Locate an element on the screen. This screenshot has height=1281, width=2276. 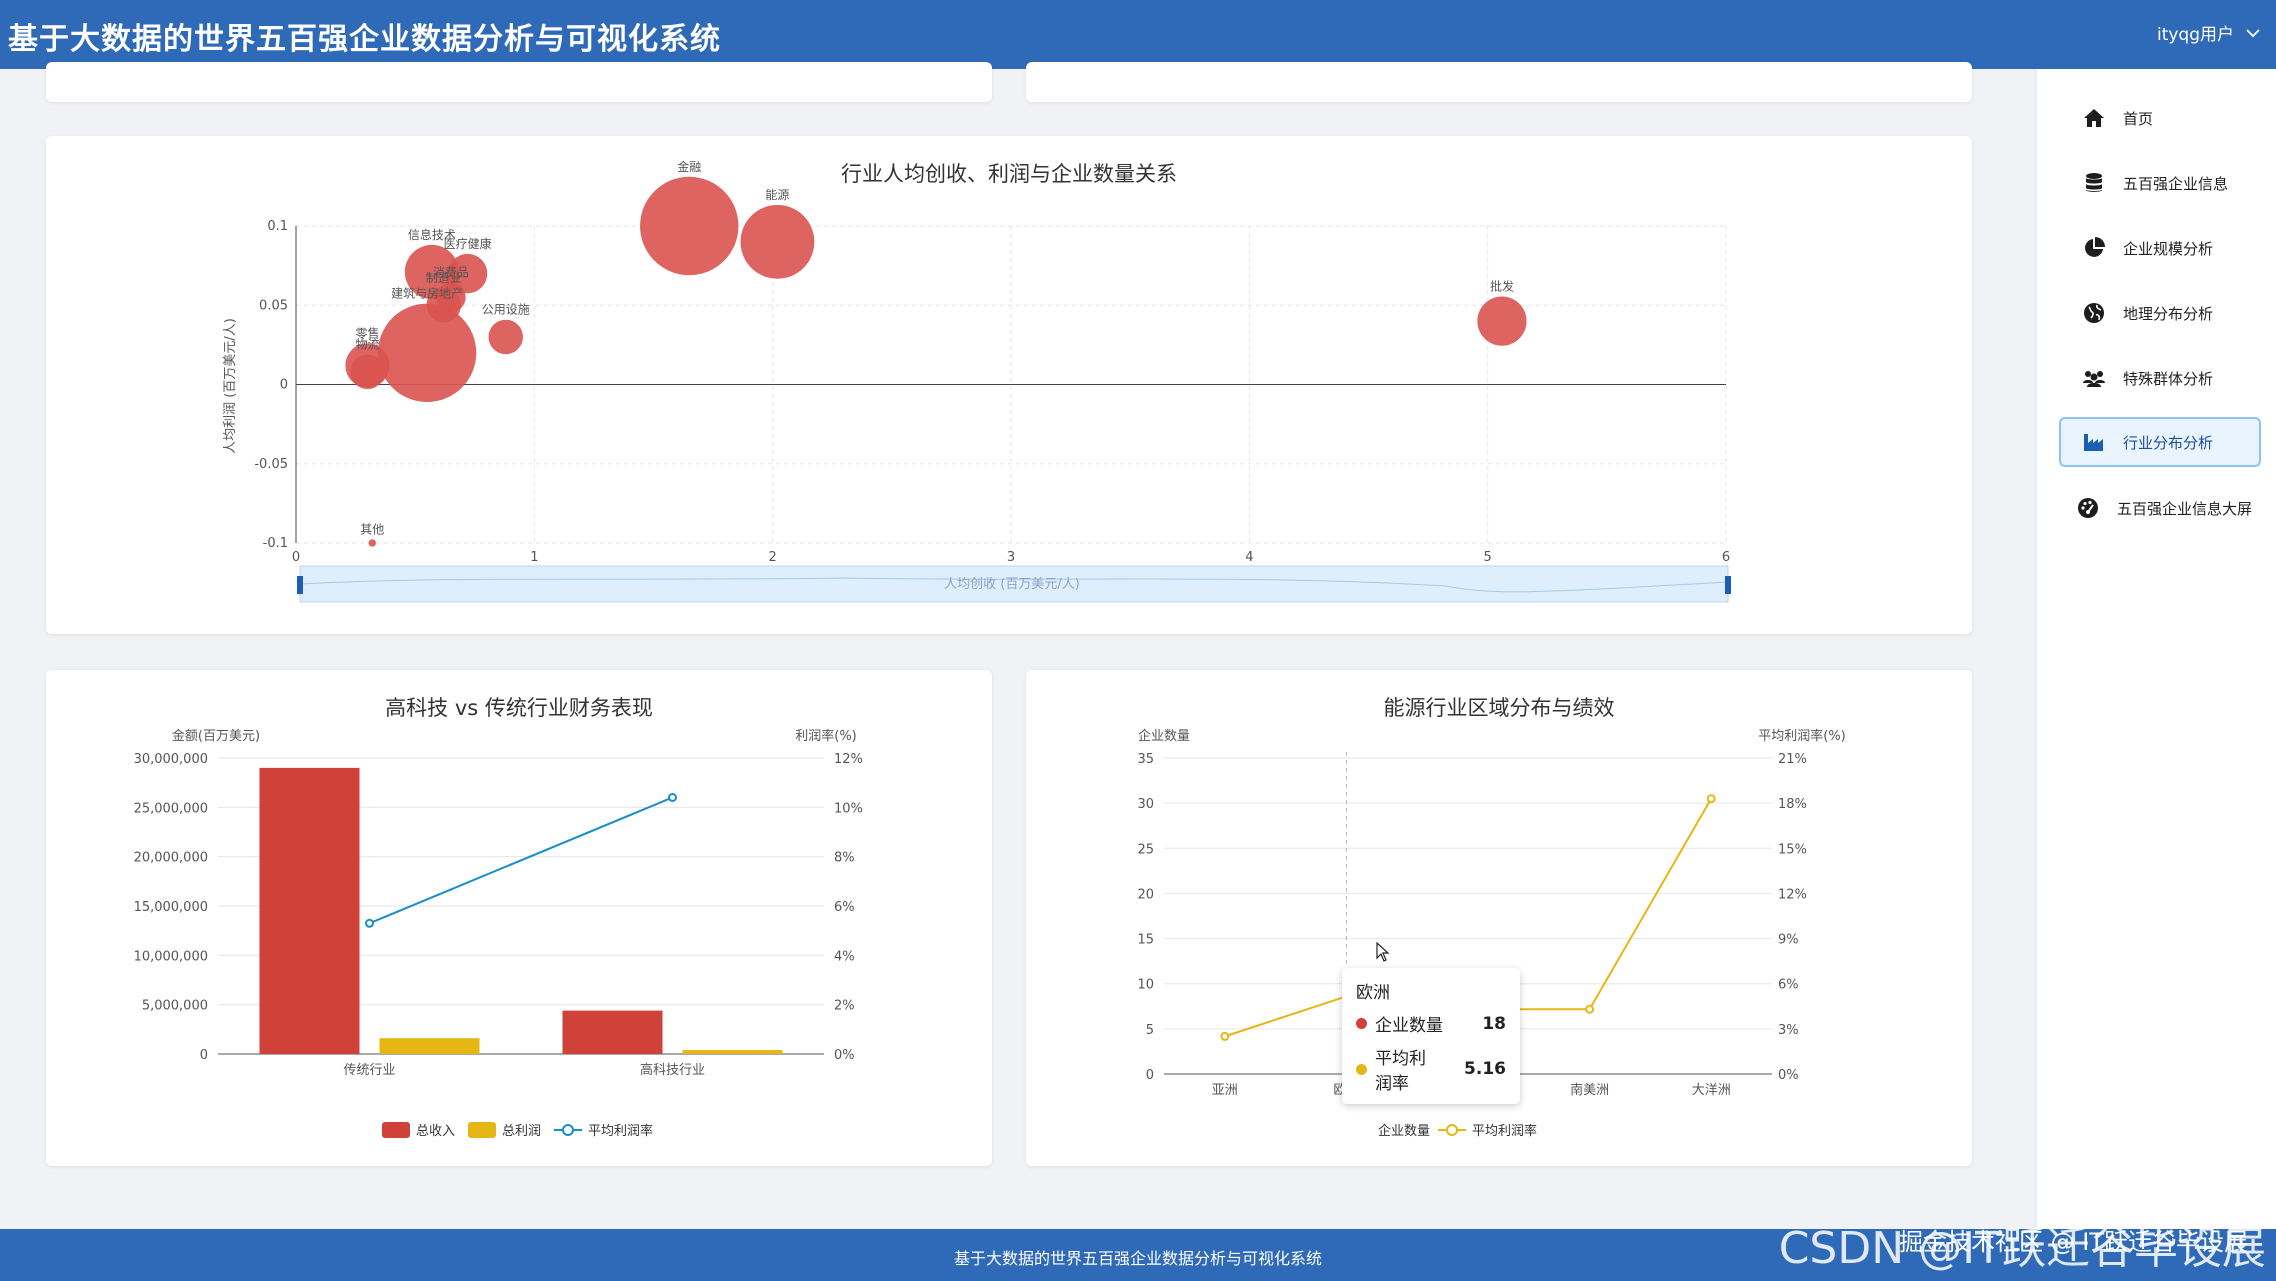
user-name: ityqg用户 is located at coordinates (2195, 35).